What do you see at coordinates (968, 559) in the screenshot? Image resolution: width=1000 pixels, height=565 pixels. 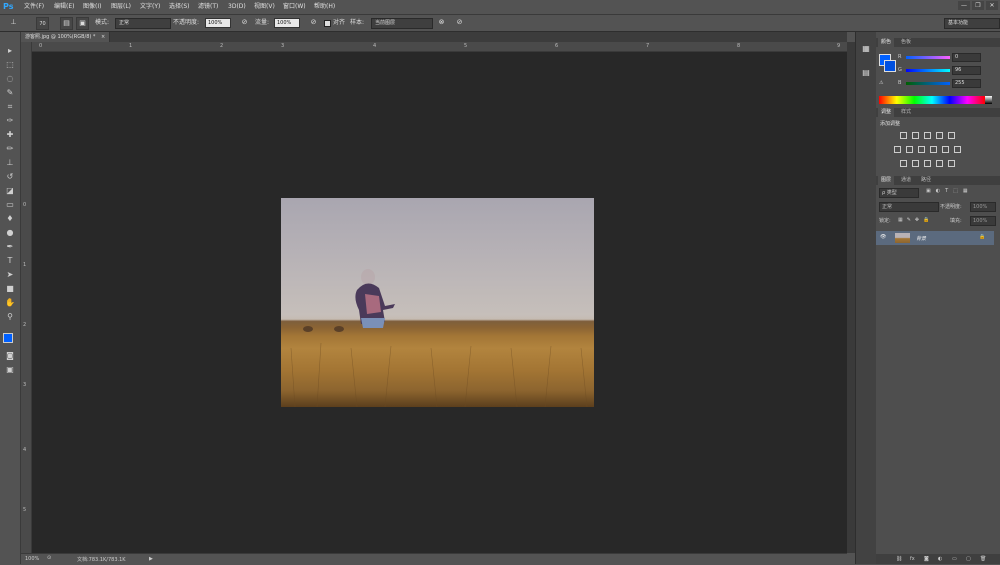 I see `new-layer-icon: ▢` at bounding box center [968, 559].